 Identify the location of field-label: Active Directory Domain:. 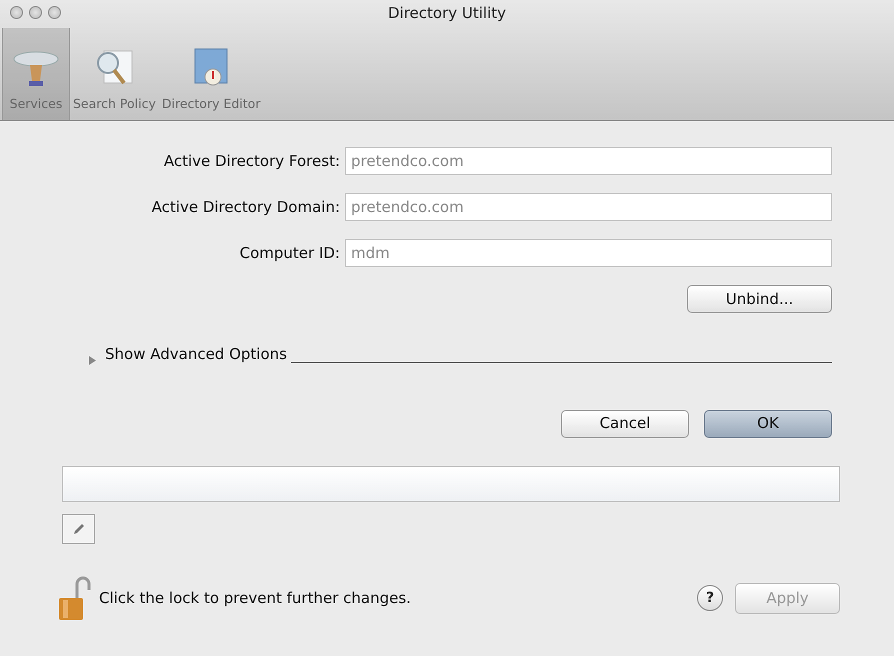
(245, 207).